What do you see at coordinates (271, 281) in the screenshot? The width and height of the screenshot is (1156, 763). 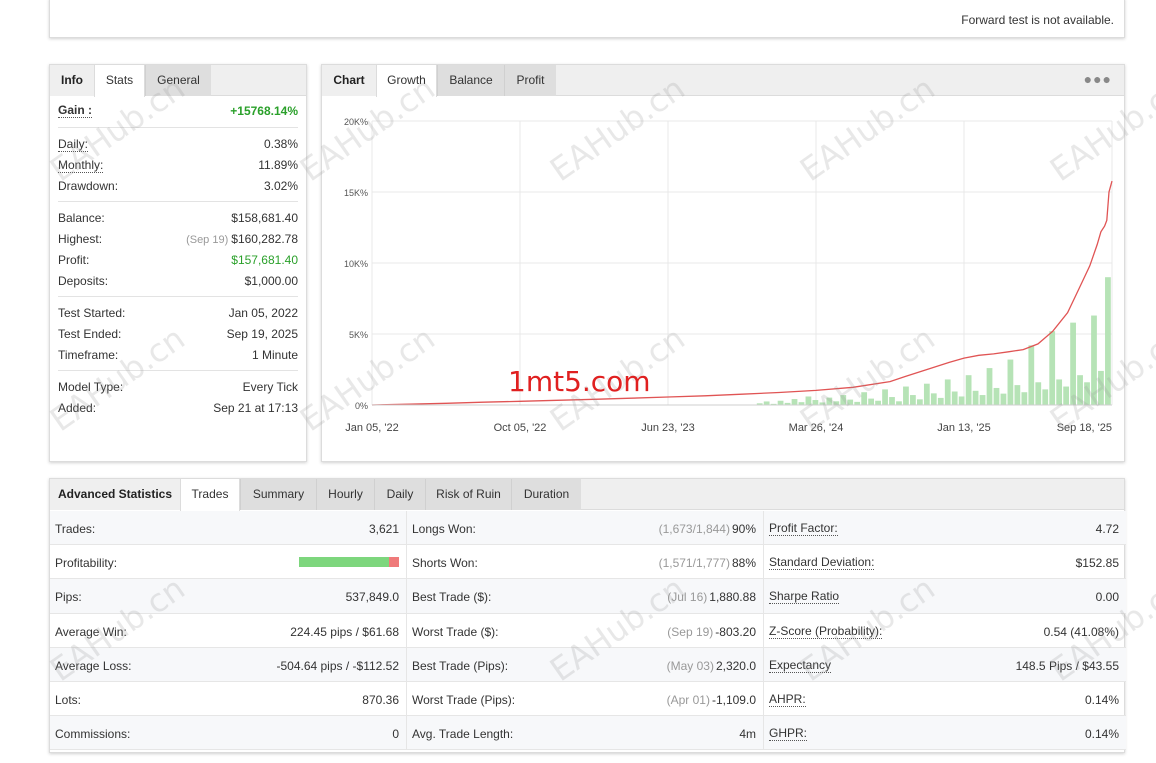 I see `deposits-value: $1,000.00` at bounding box center [271, 281].